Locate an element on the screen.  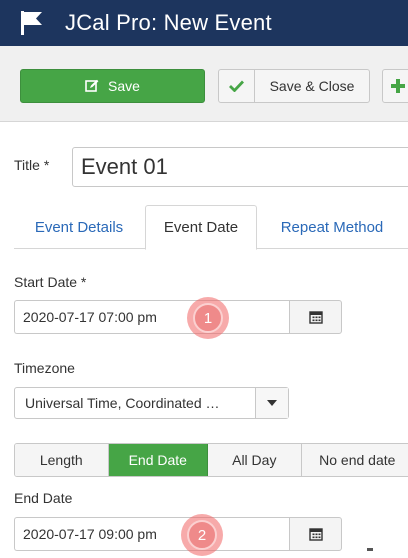
plus-icon is located at coordinates (398, 86).